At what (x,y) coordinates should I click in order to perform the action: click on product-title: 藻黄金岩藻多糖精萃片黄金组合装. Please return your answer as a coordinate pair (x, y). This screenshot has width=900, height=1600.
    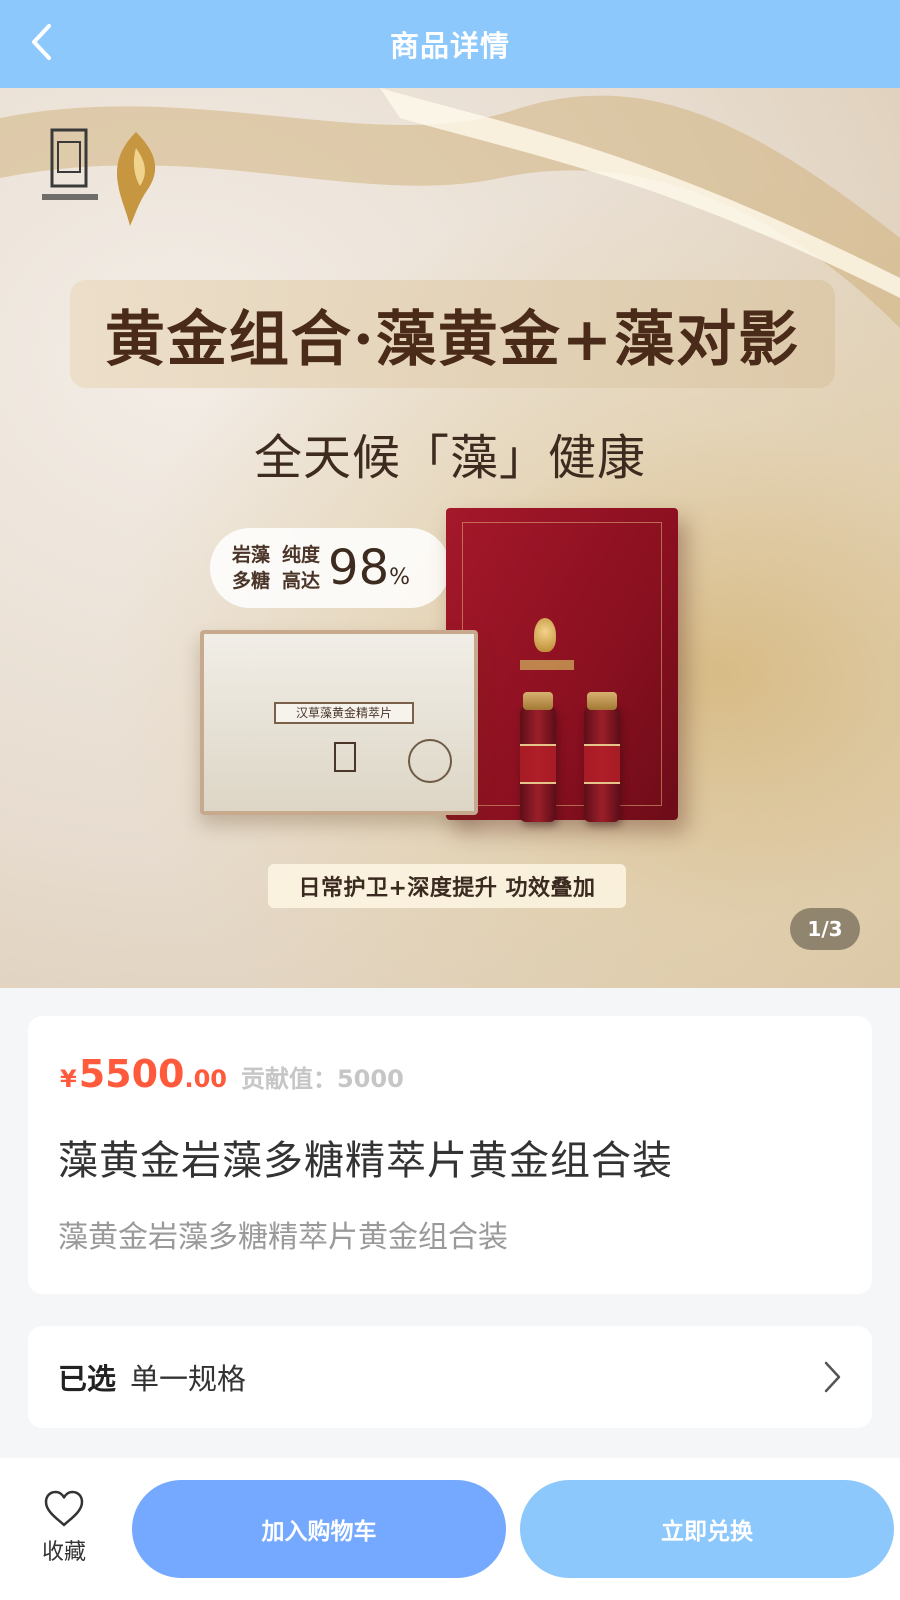
    Looking at the image, I should click on (365, 1161).